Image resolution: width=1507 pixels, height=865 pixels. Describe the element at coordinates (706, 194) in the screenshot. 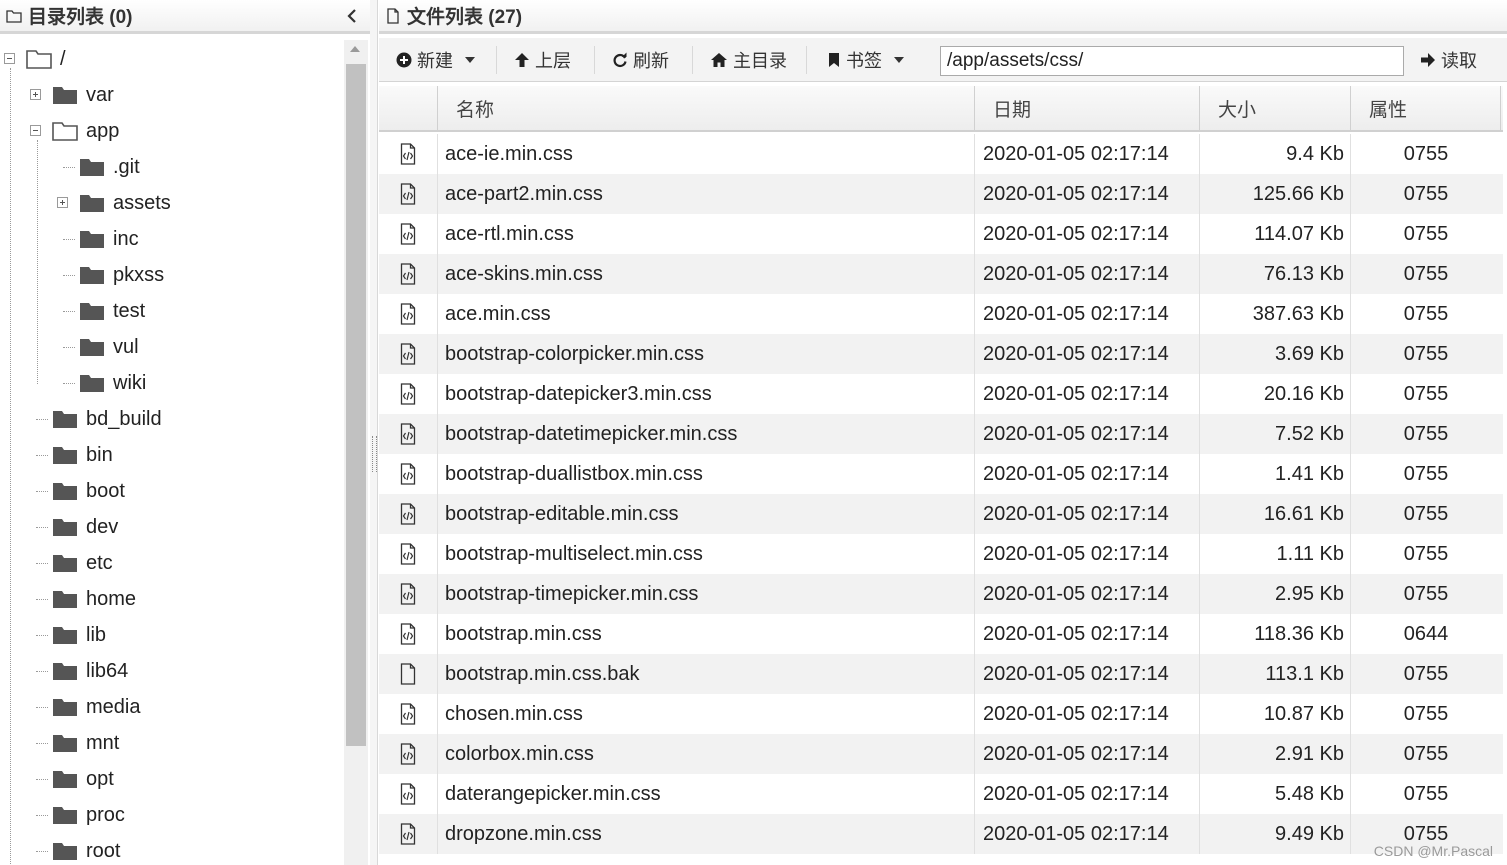

I see `file-name: ace-part2.min.css` at that location.